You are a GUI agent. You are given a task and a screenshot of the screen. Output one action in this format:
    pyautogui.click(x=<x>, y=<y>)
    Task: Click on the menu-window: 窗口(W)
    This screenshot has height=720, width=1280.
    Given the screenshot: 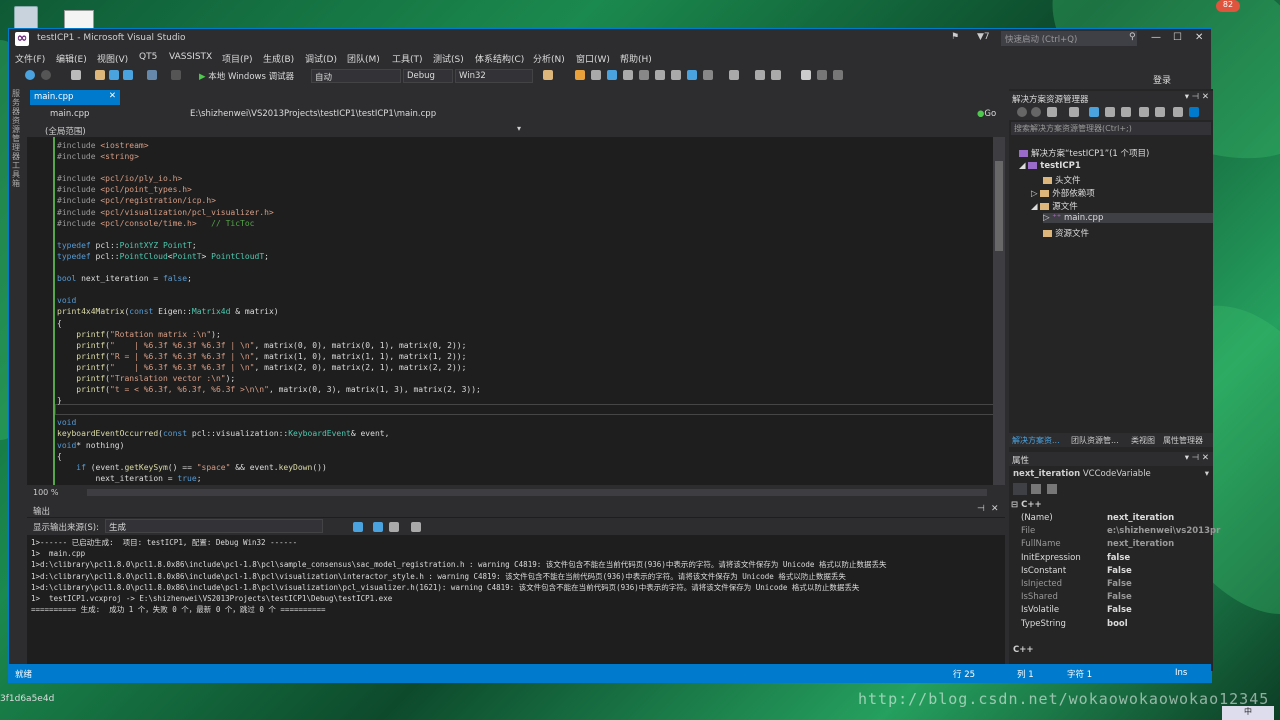 What is the action you would take?
    pyautogui.click(x=593, y=58)
    